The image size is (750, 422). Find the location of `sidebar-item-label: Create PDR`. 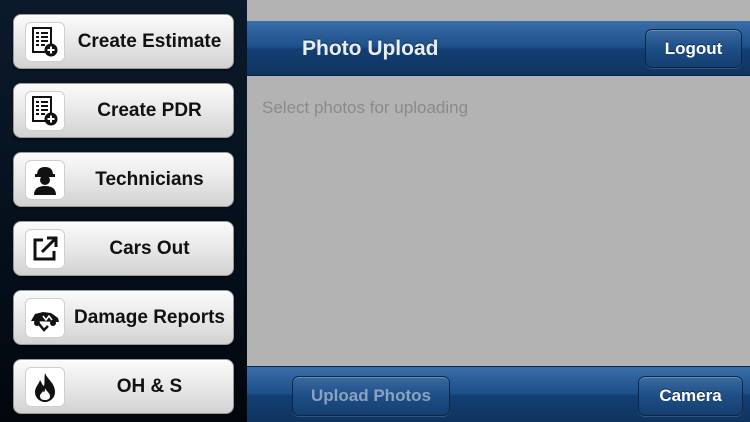

sidebar-item-label: Create PDR is located at coordinates (149, 110).